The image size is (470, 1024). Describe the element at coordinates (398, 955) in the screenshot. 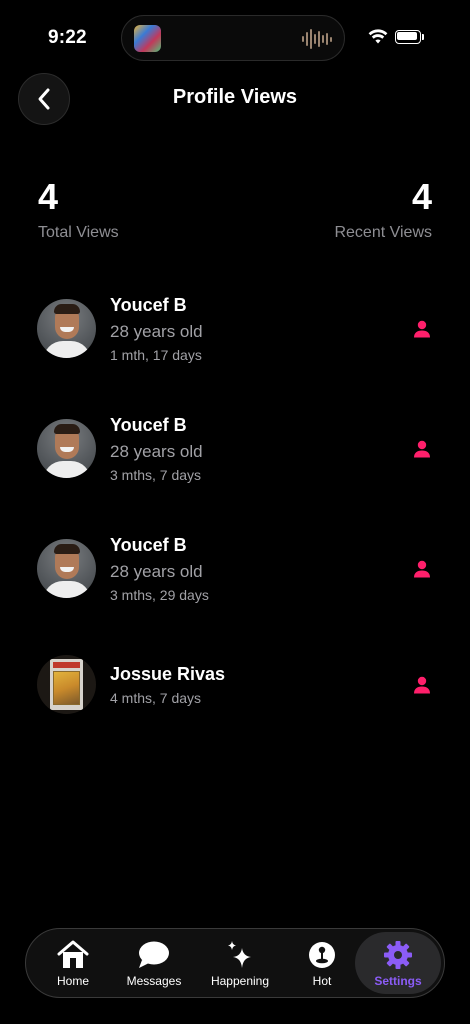

I see `gear-icon` at that location.